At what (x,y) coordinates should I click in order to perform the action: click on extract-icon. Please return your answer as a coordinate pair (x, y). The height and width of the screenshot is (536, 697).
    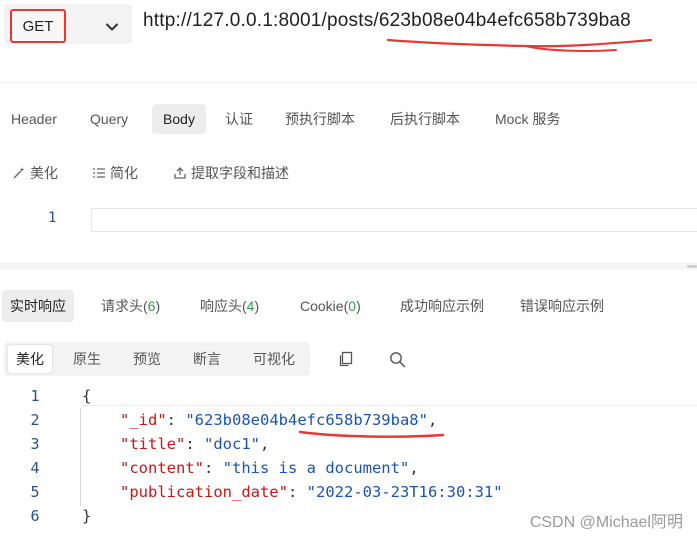
    Looking at the image, I should click on (180, 173).